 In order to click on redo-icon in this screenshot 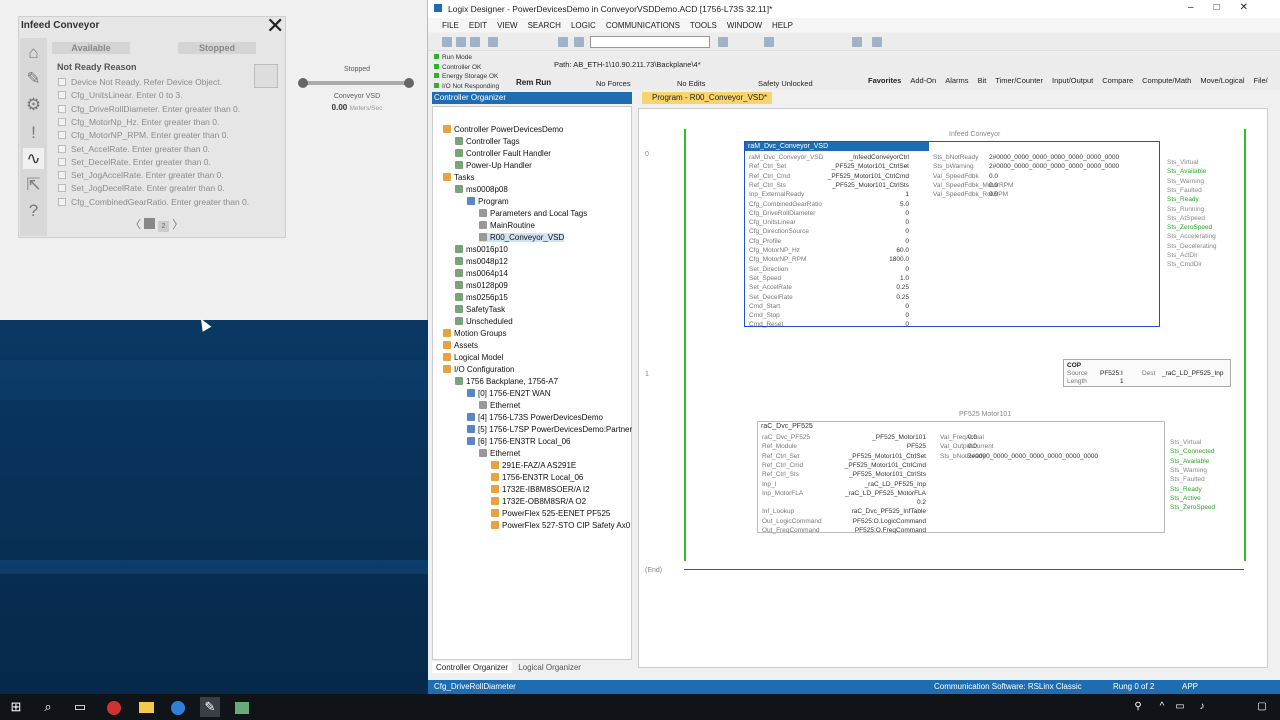, I will do `click(579, 42)`.